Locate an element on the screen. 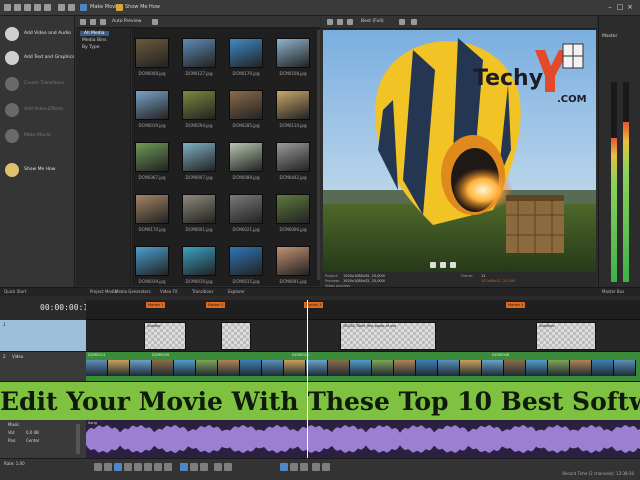 Image resolution: width=640 pixels, height=480 pixels. pan-value: Center is located at coordinates (32, 440).